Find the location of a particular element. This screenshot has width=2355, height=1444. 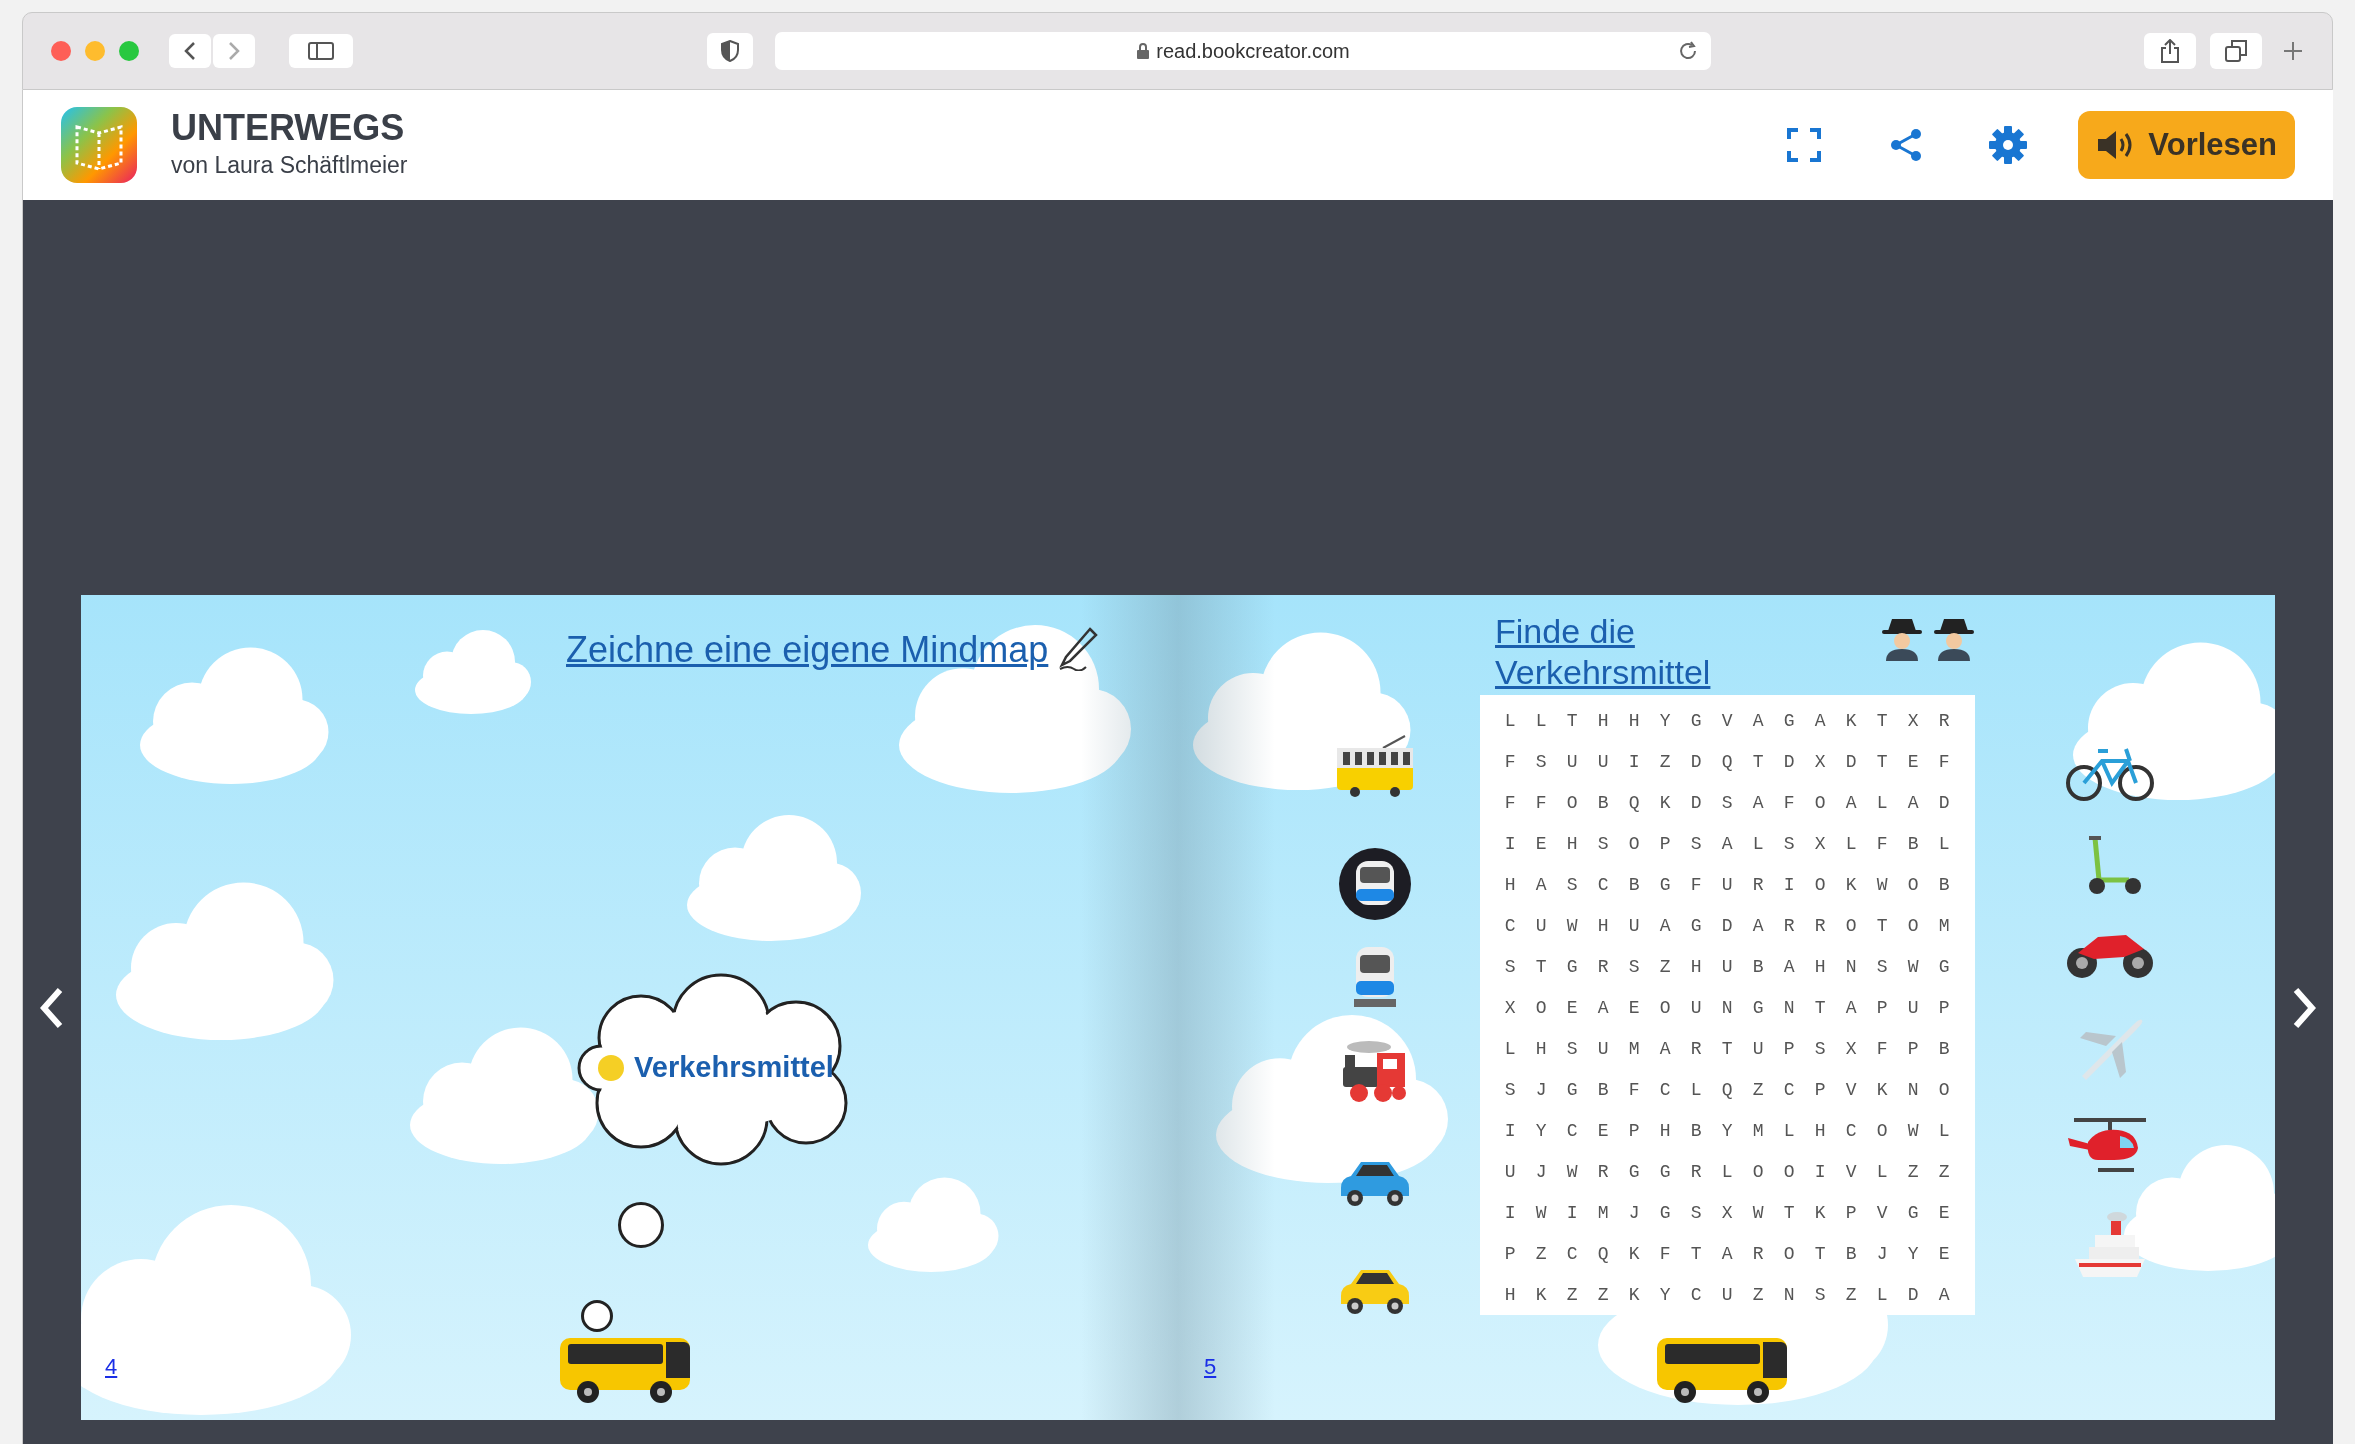

settings-icon is located at coordinates (2008, 145).